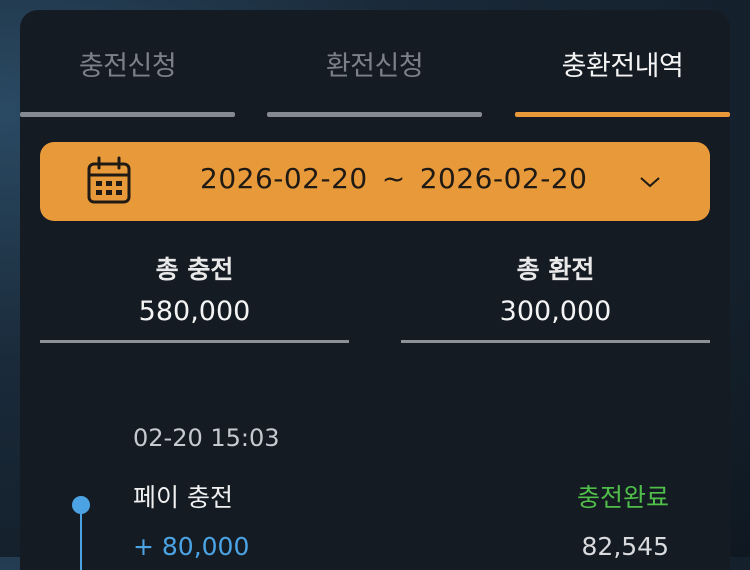 Image resolution: width=750 pixels, height=570 pixels. I want to click on total-charge-value: 580,000, so click(194, 311).